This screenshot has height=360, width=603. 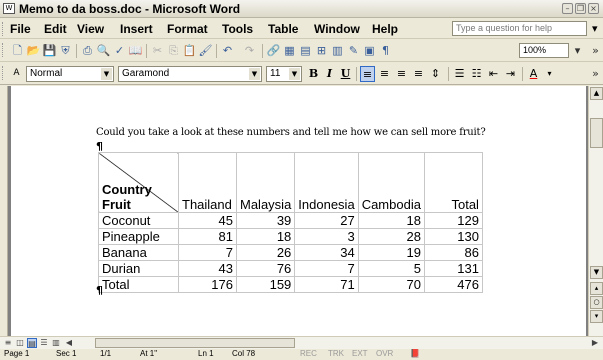 What do you see at coordinates (237, 29) in the screenshot?
I see `menu-tools: Tools` at bounding box center [237, 29].